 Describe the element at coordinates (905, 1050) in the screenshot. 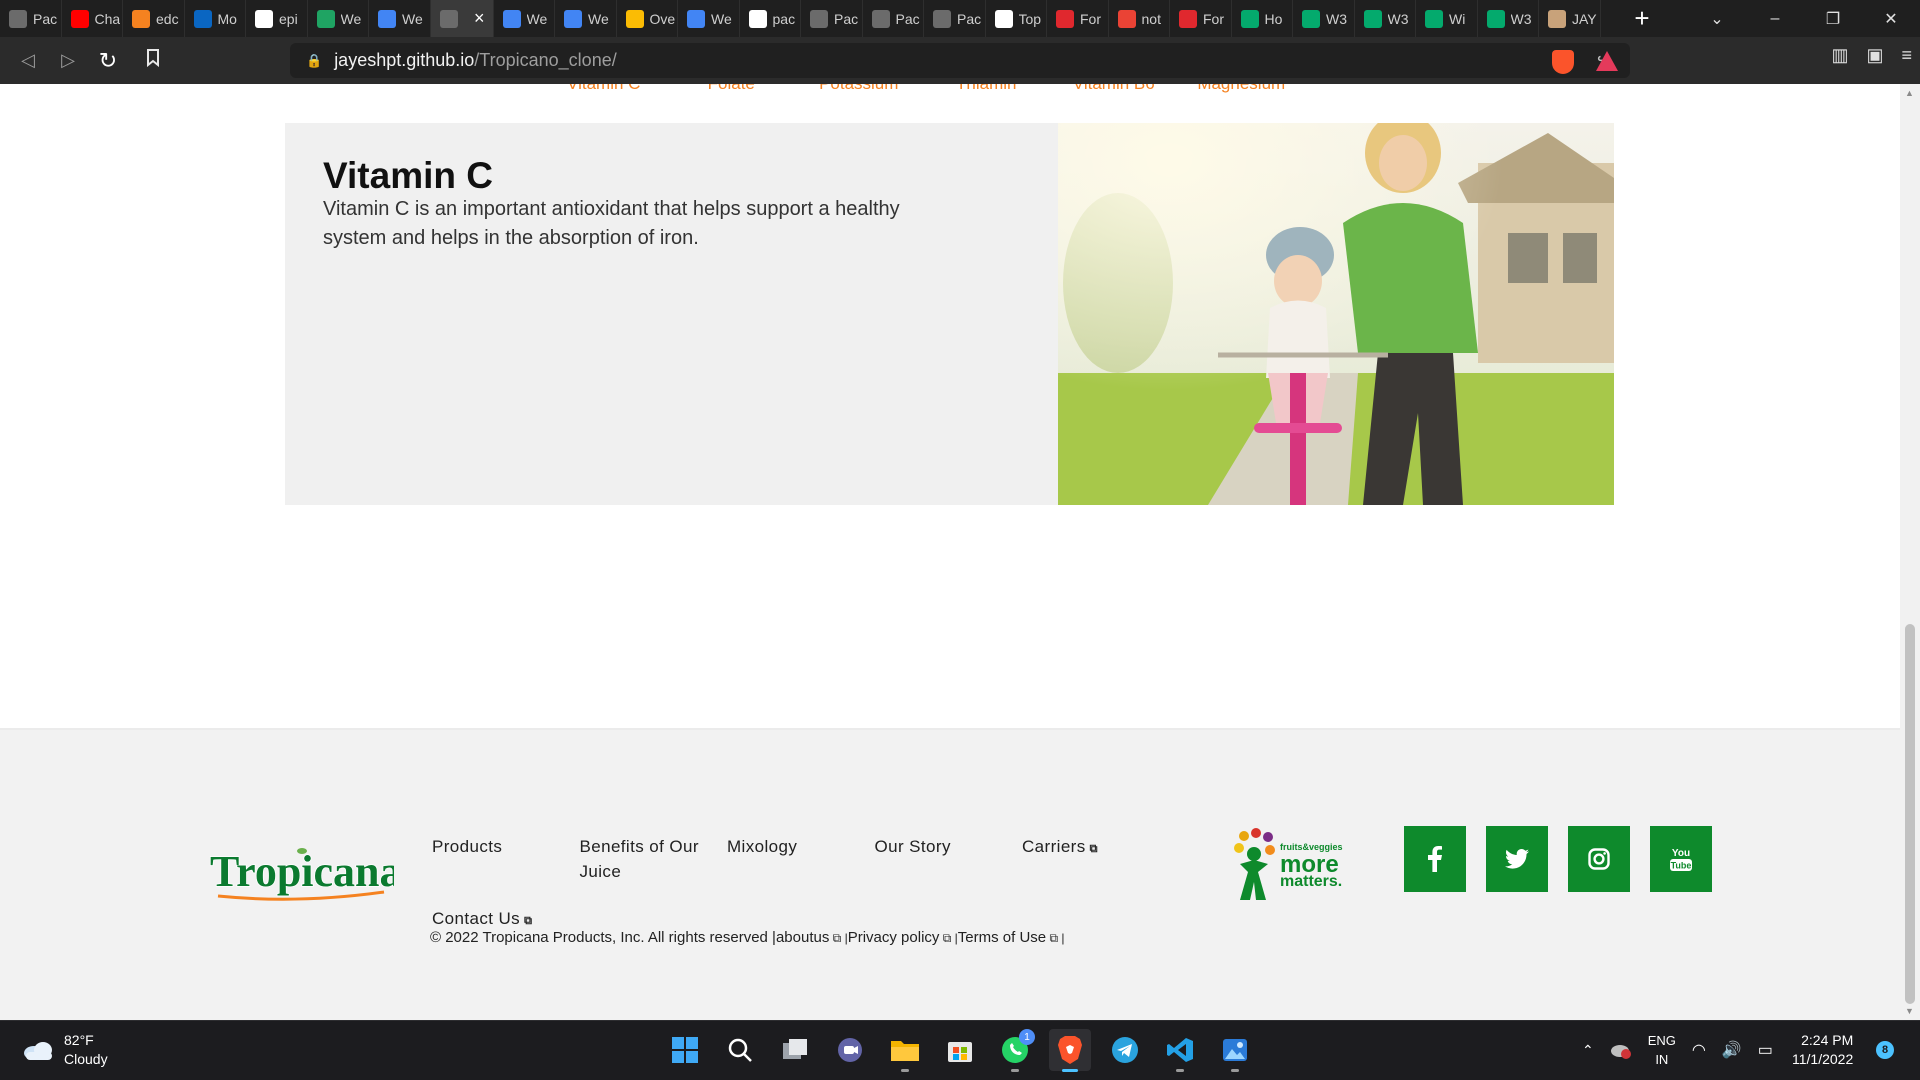

I see `file-explorer-button` at that location.